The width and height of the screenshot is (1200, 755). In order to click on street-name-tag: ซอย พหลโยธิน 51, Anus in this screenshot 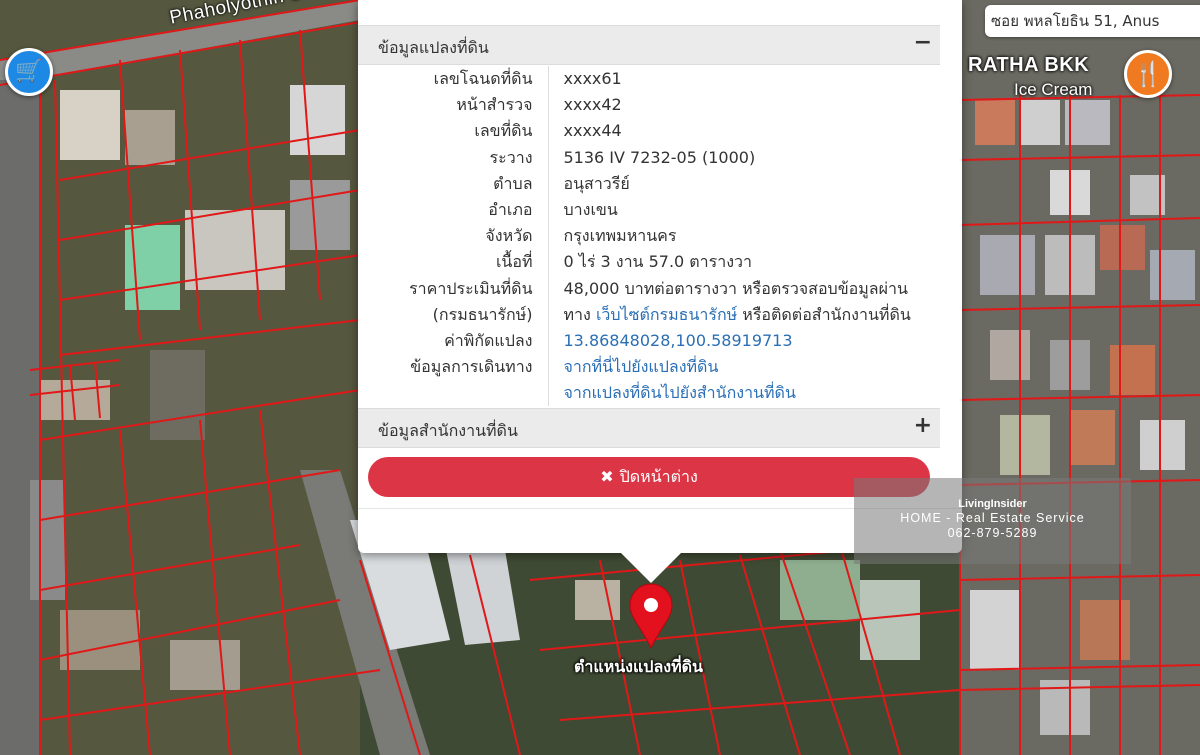, I will do `click(1092, 21)`.